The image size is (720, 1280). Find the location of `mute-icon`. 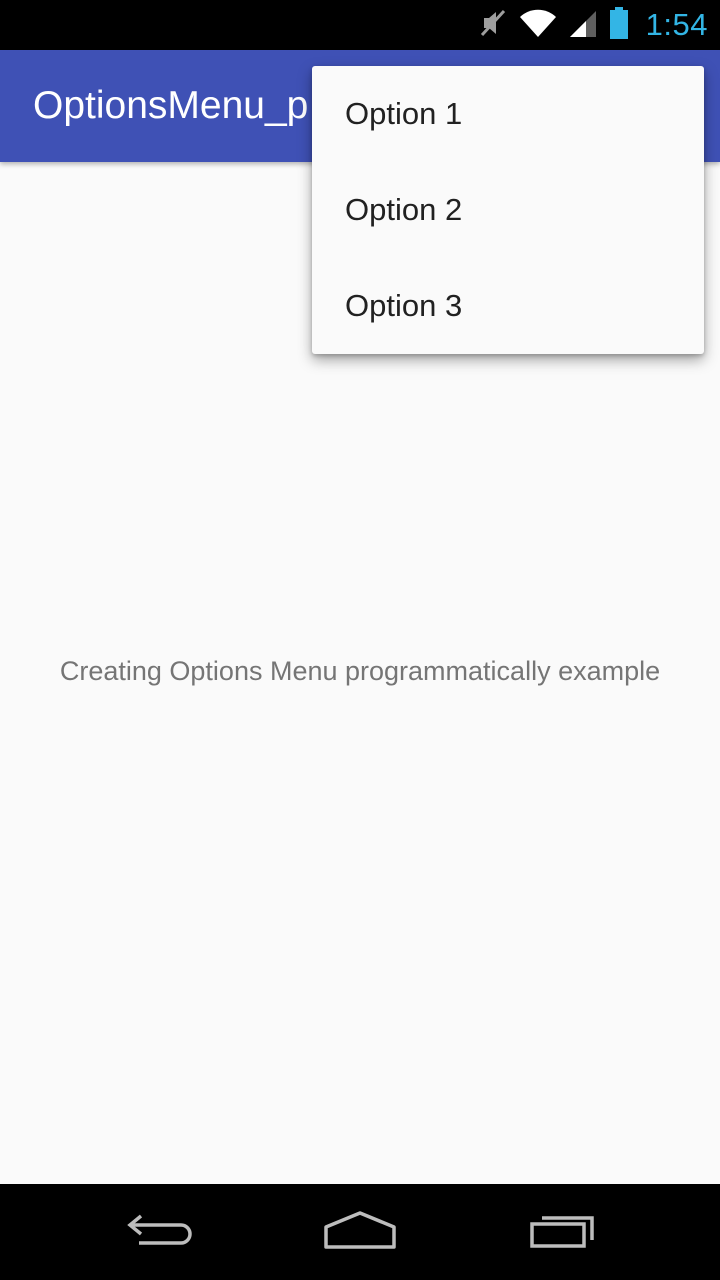

mute-icon is located at coordinates (493, 25).